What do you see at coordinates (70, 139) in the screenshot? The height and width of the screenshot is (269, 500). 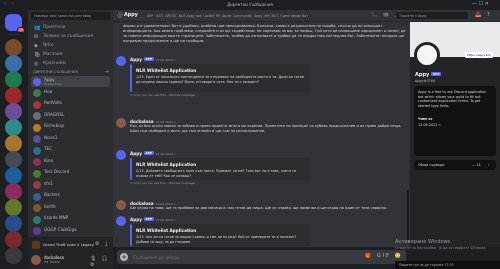 I see `dm-item: Nova1` at bounding box center [70, 139].